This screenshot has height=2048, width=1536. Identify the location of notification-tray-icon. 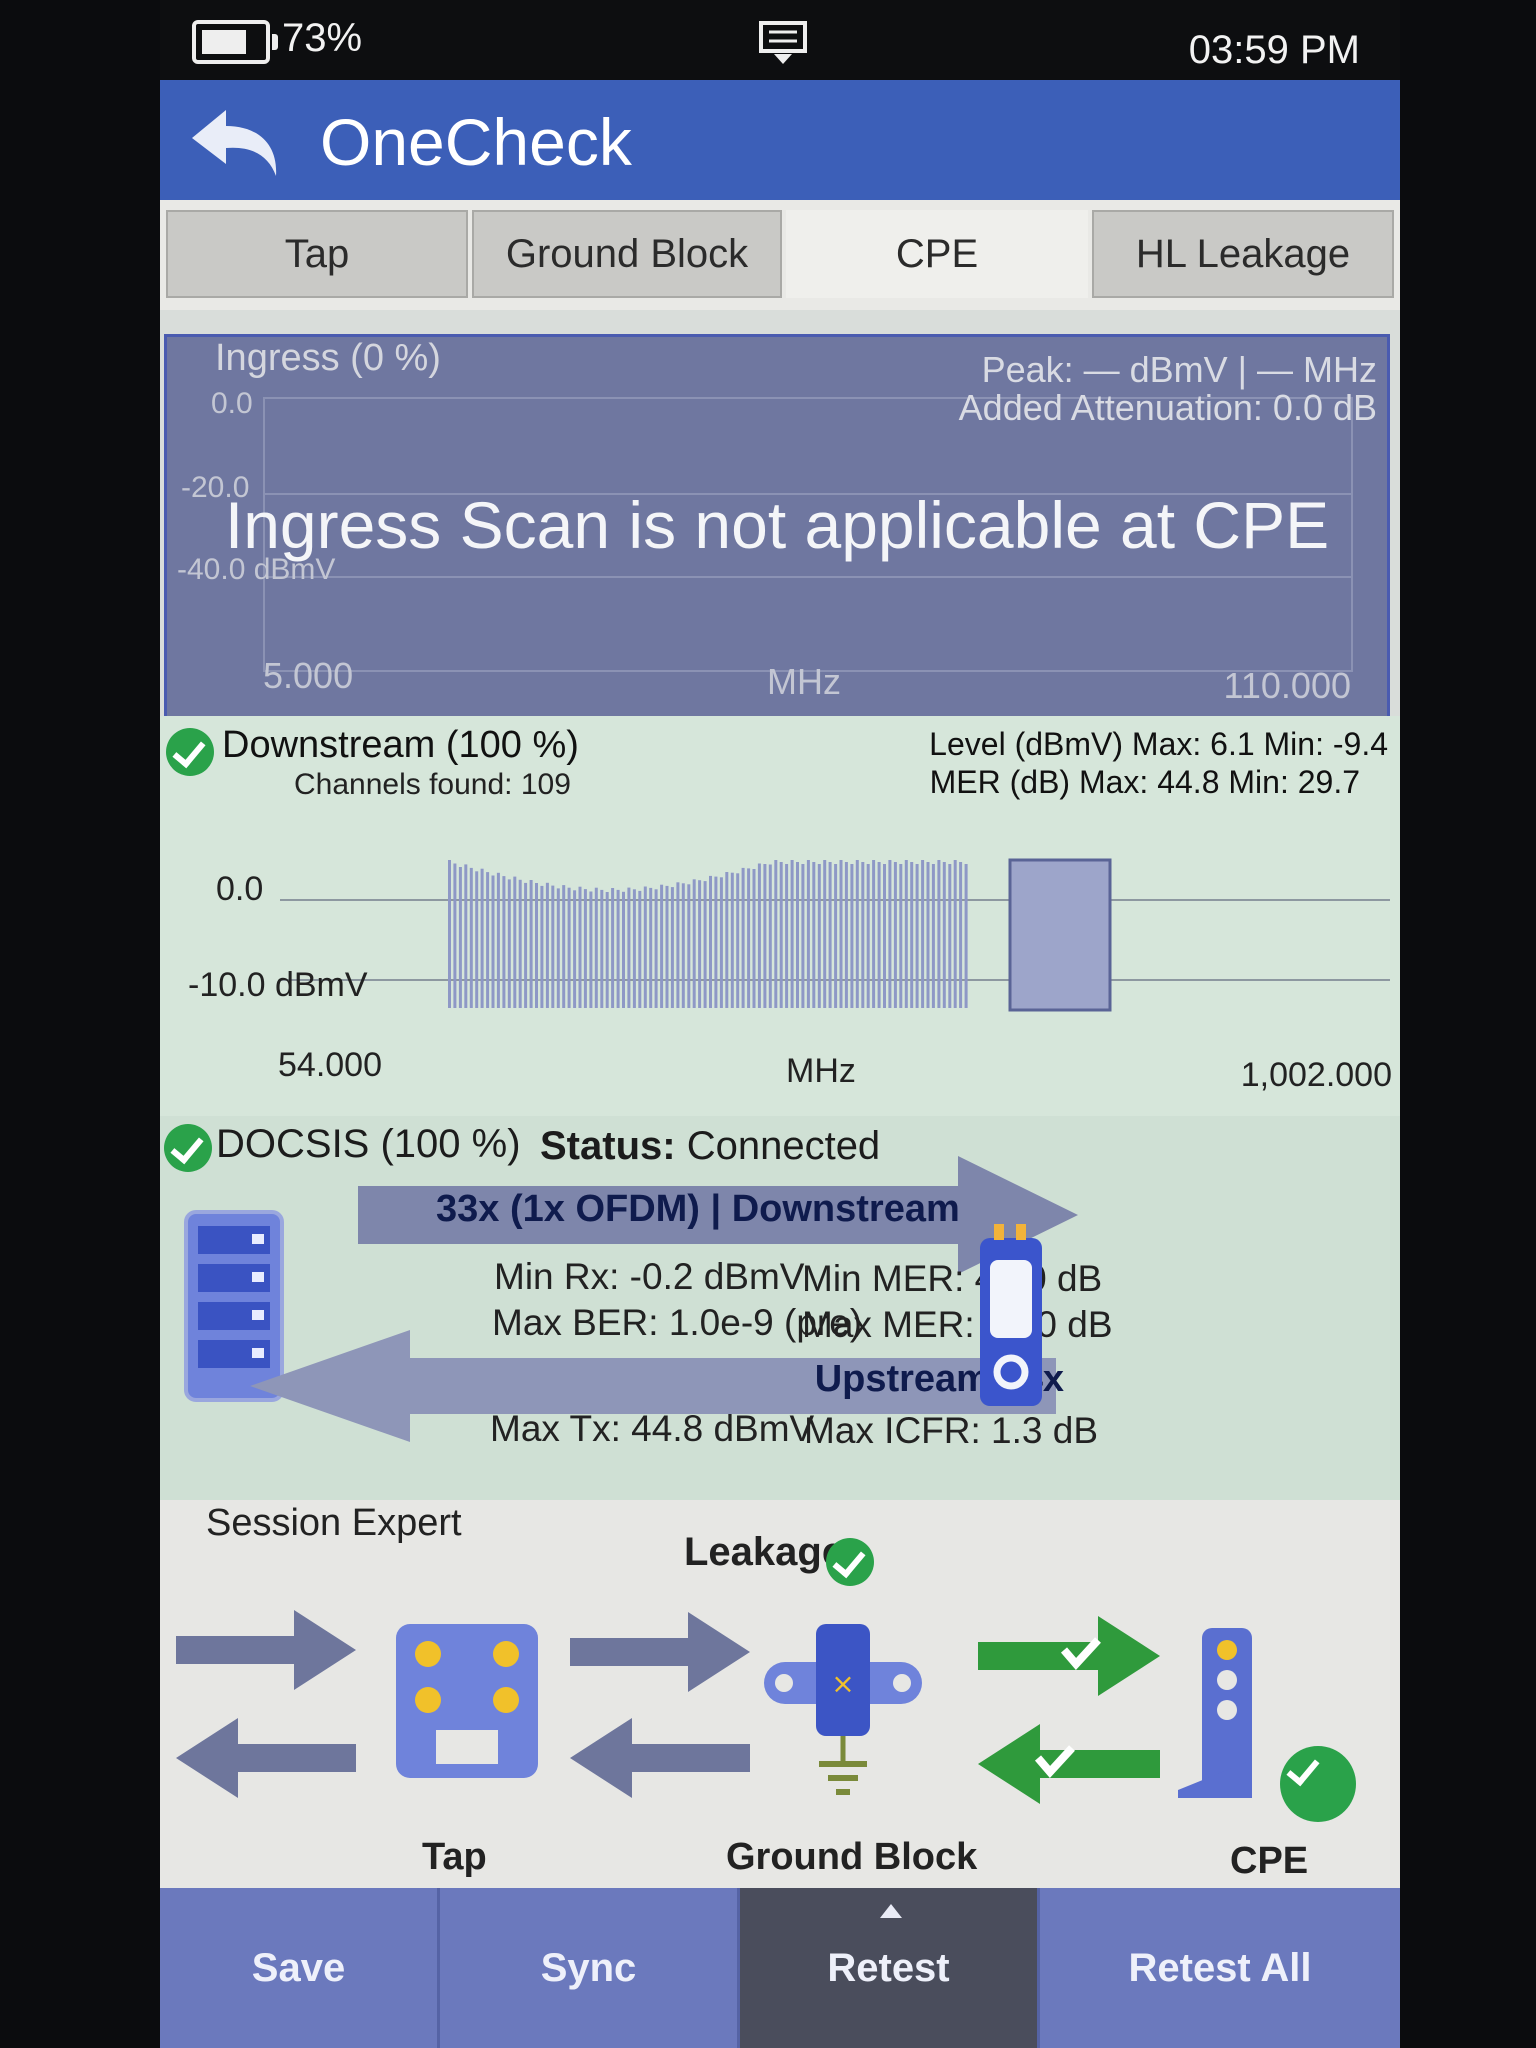
(783, 43).